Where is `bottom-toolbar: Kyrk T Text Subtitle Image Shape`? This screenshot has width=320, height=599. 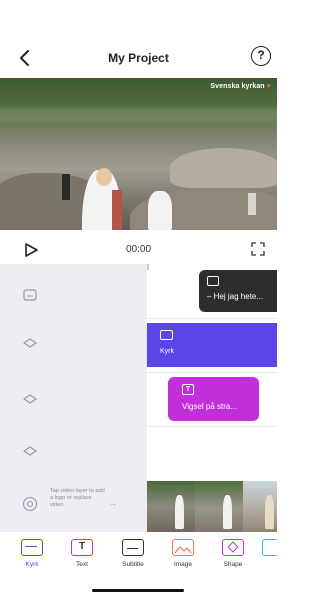 bottom-toolbar: Kyrk T Text Subtitle Image Shape is located at coordinates (138, 557).